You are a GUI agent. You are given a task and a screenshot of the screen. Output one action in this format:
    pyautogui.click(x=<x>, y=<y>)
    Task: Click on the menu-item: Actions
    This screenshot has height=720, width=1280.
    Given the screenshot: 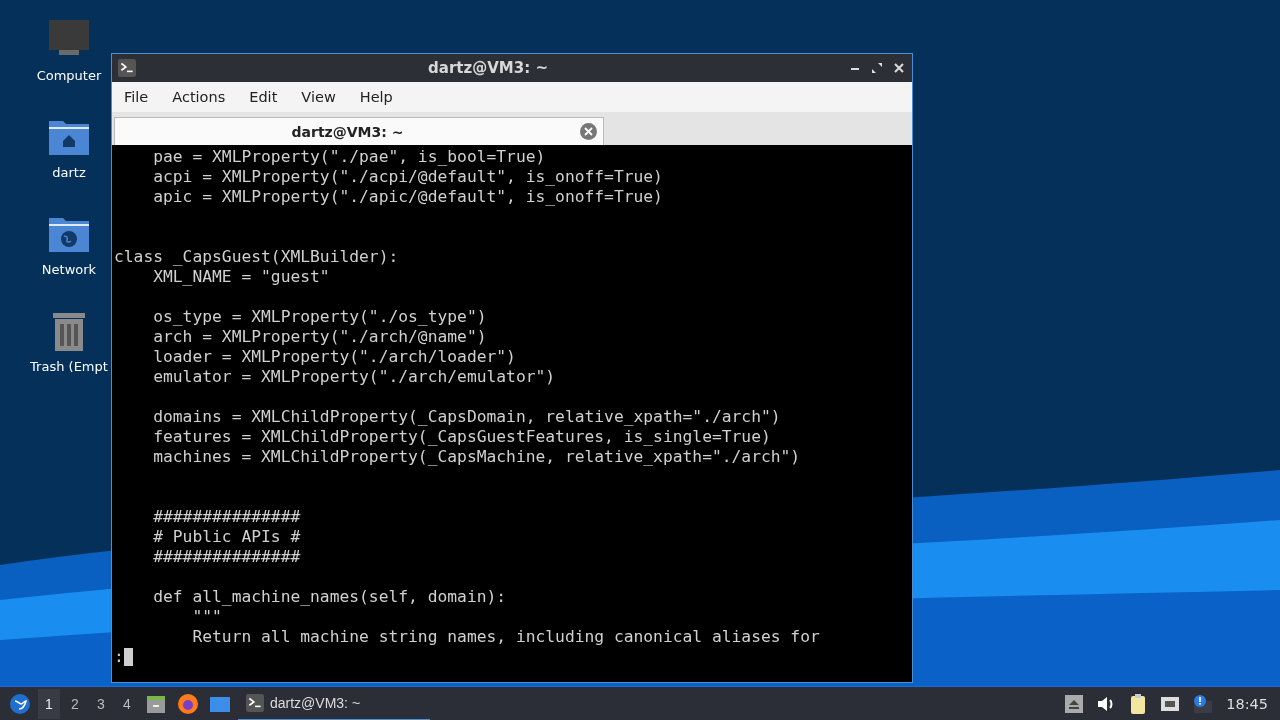 What is the action you would take?
    pyautogui.click(x=199, y=97)
    